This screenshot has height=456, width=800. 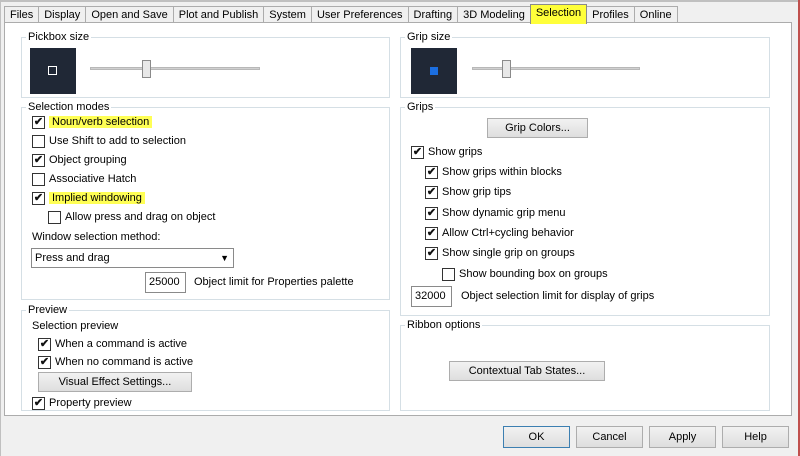 I want to click on pickbox-slider-track, so click(x=175, y=68).